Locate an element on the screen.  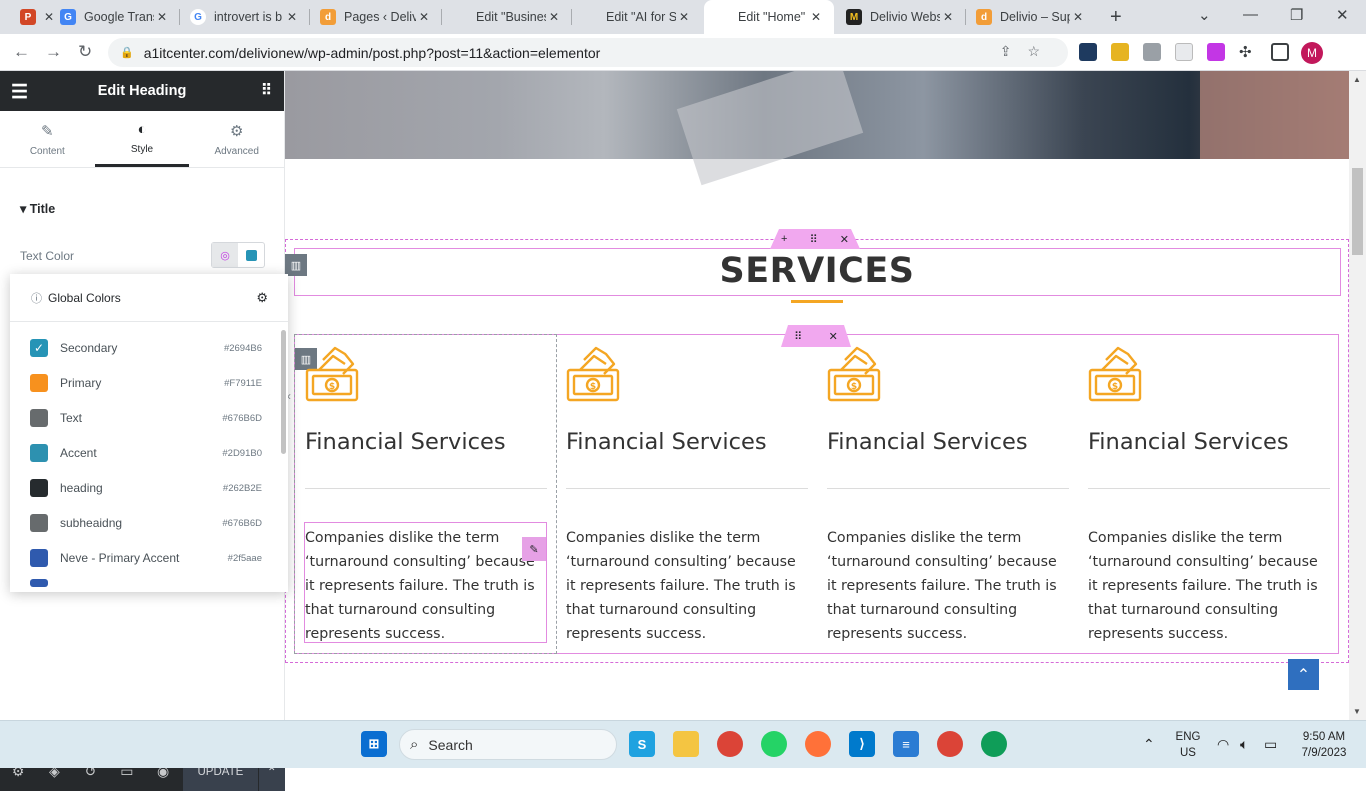
scroll-to-top-button: ⌃ is located at coordinates (1303, 674).